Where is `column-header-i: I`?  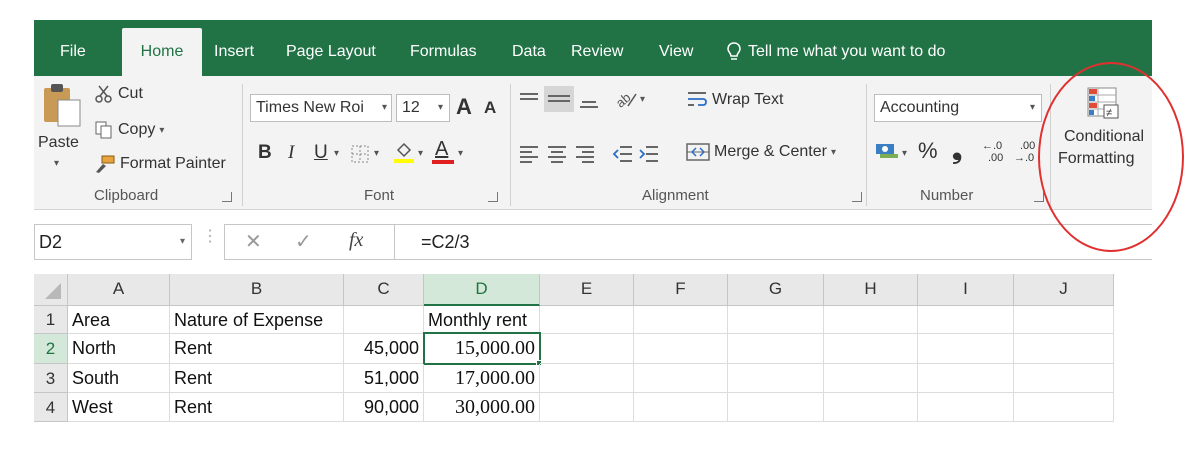
column-header-i: I is located at coordinates (966, 290).